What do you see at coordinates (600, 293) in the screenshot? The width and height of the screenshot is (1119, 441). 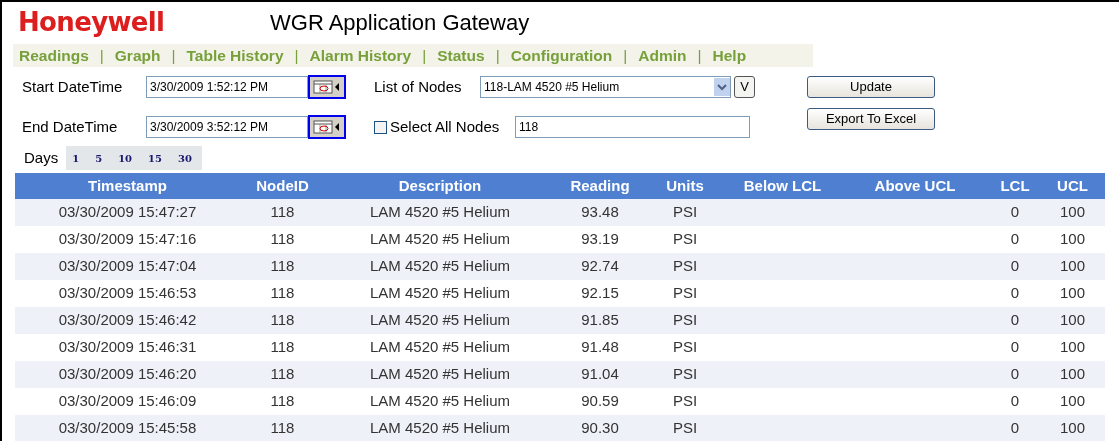 I see `reading-cell: 92.15` at bounding box center [600, 293].